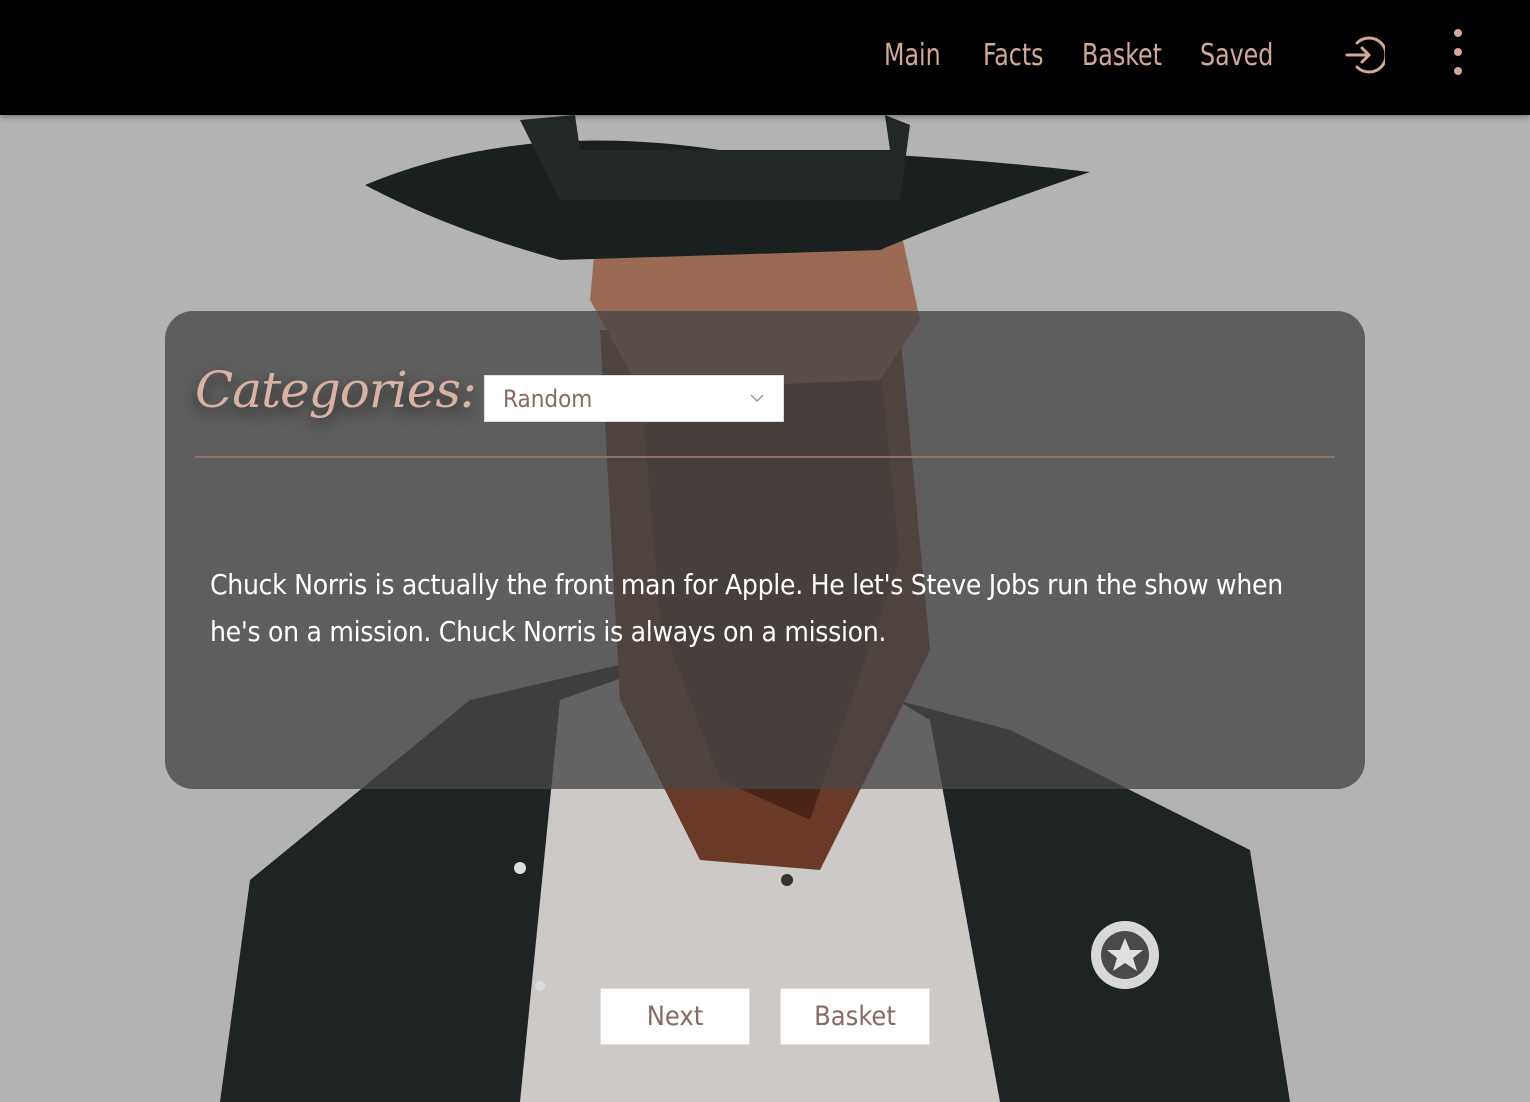 The height and width of the screenshot is (1102, 1530). What do you see at coordinates (634, 398) in the screenshot?
I see `category-select: Random` at bounding box center [634, 398].